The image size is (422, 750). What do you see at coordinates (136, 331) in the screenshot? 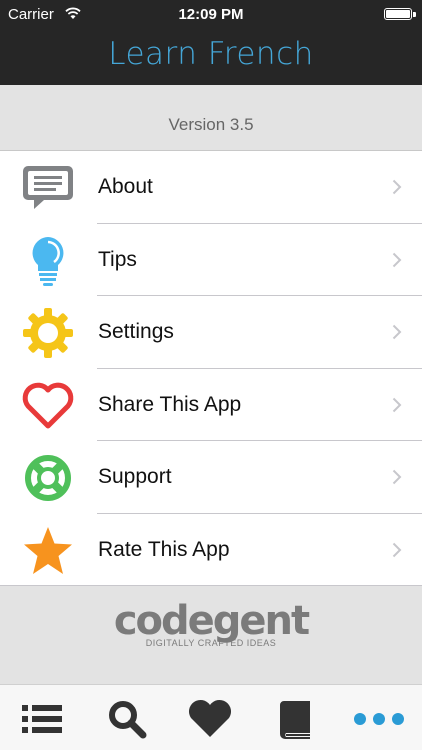
I see `menu-item-label: Settings` at bounding box center [136, 331].